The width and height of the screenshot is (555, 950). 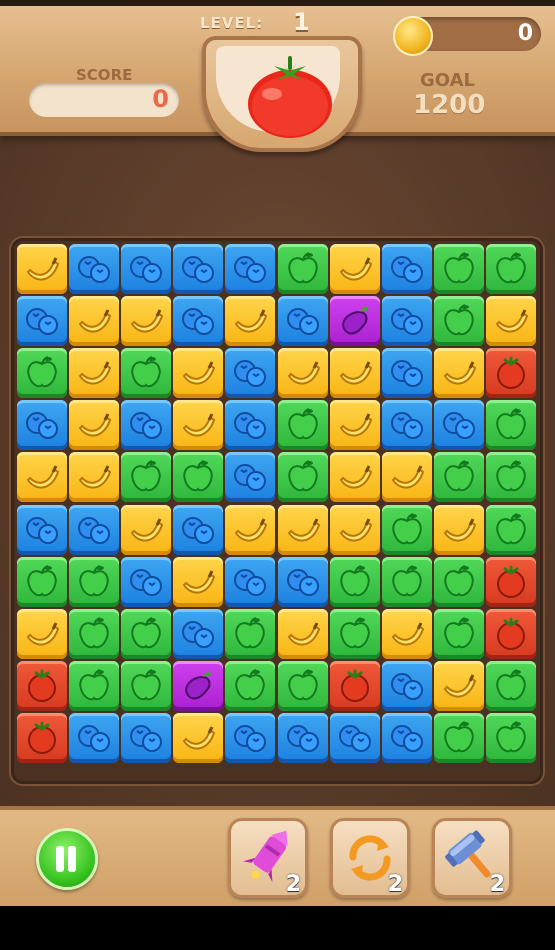 I want to click on booster-hammer-button: 2, so click(x=472, y=858).